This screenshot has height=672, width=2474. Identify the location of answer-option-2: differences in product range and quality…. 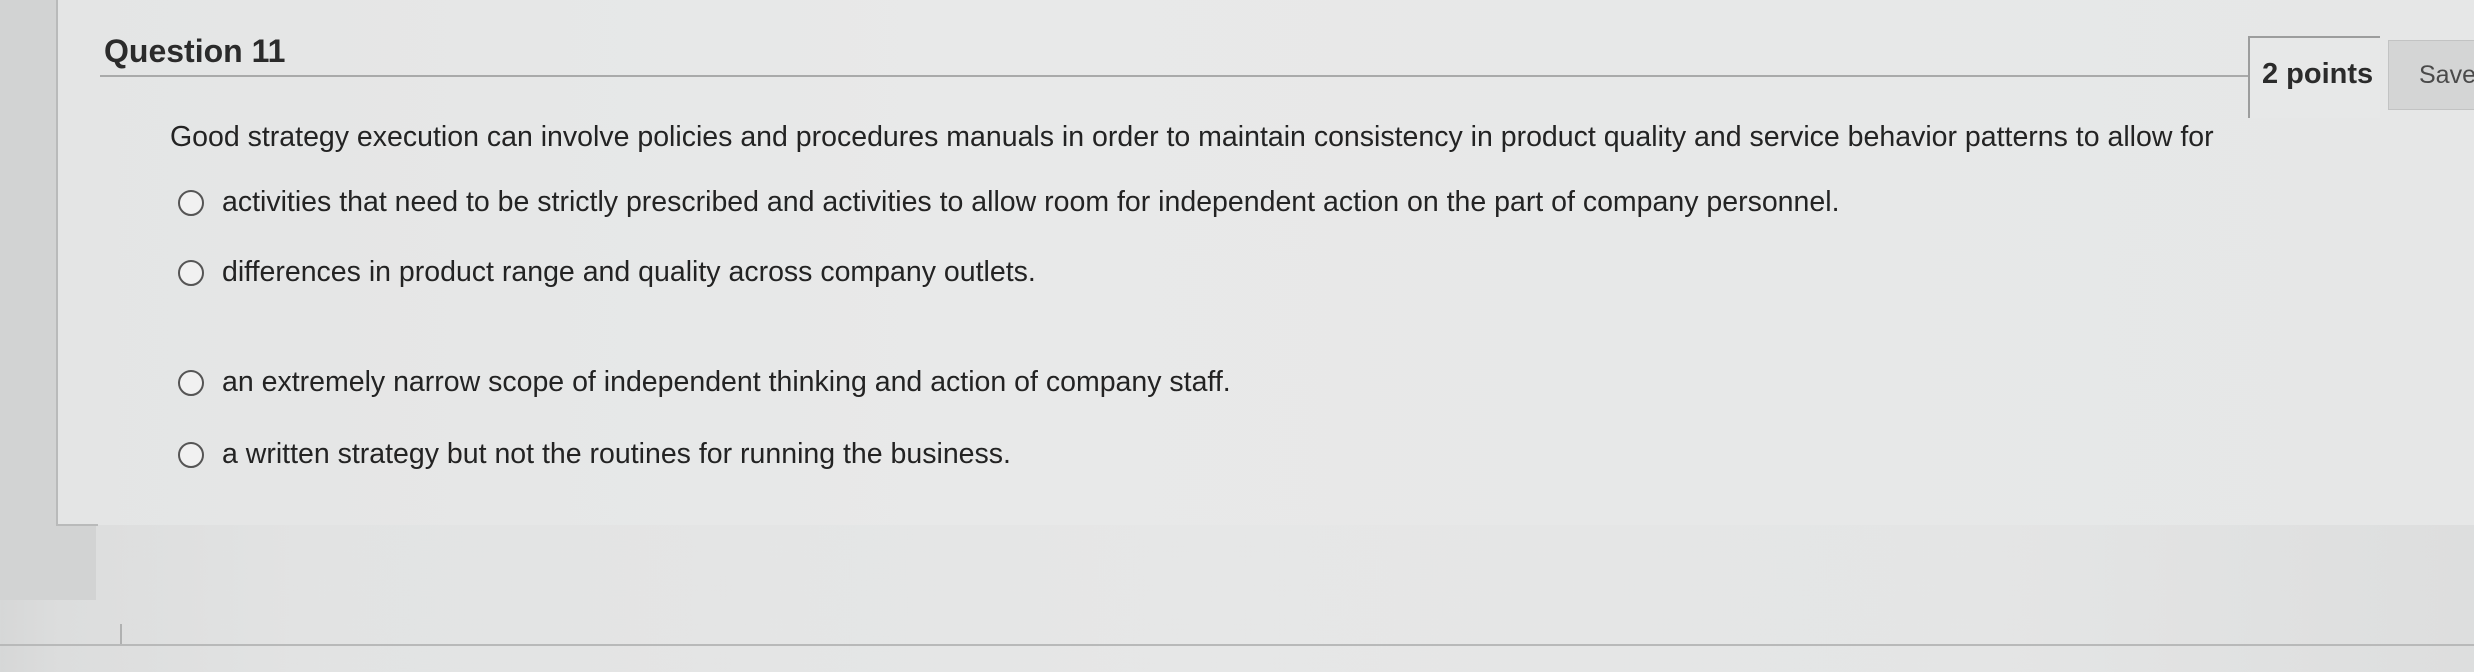
(607, 272).